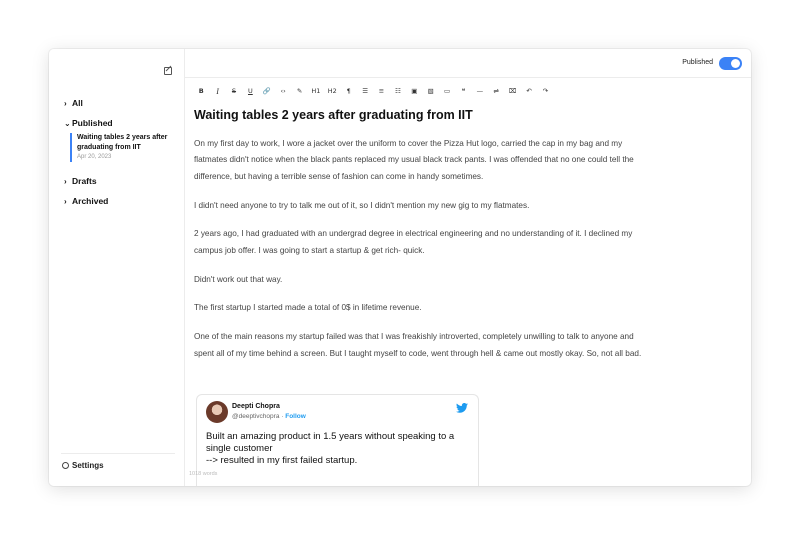 The height and width of the screenshot is (536, 800). What do you see at coordinates (381, 91) in the screenshot?
I see `ordered-list-button: ≡` at bounding box center [381, 91].